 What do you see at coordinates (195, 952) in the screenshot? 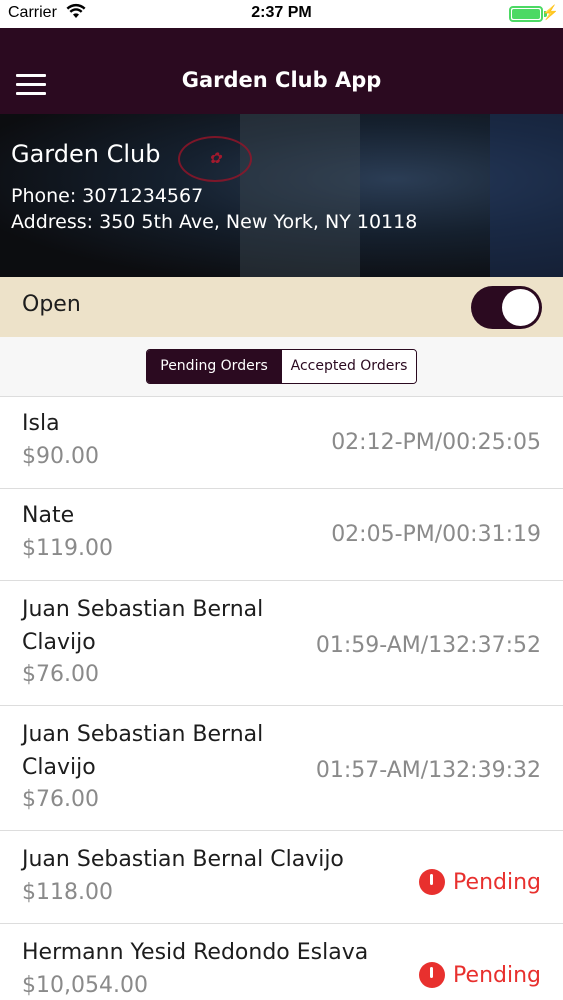
I see `customer-name: Hermann Yesid Redondo Eslava` at bounding box center [195, 952].